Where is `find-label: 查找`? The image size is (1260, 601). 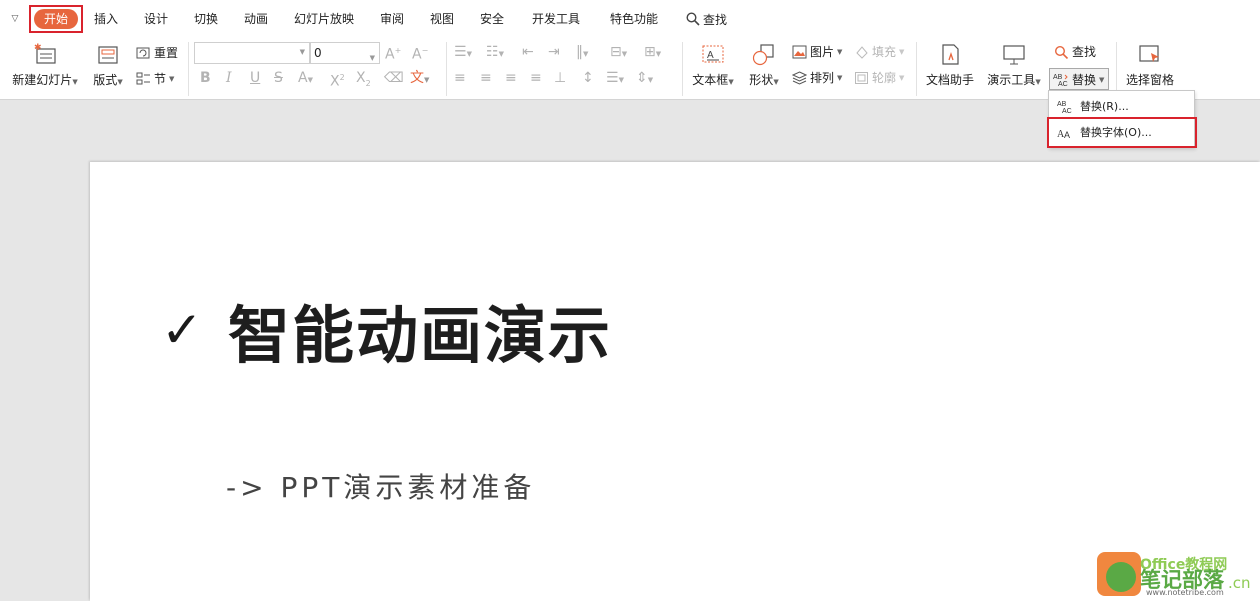 find-label: 查找 is located at coordinates (1084, 52).